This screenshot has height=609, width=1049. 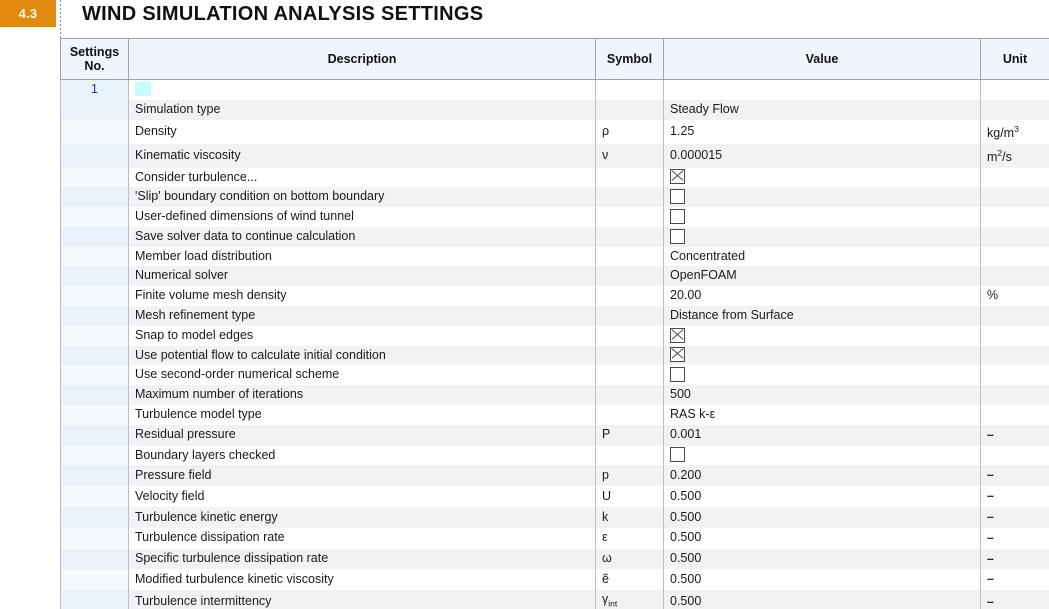 What do you see at coordinates (1014, 131) in the screenshot?
I see `row-unit-cell: kg/m3` at bounding box center [1014, 131].